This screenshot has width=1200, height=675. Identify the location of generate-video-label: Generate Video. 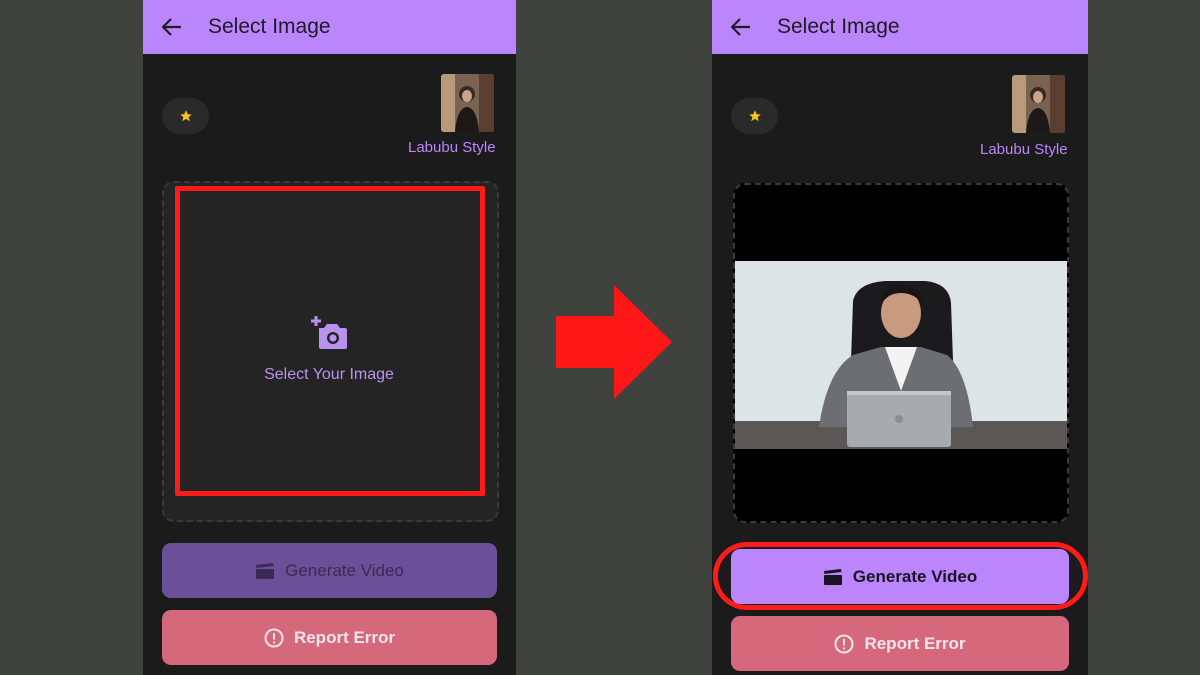
(344, 570).